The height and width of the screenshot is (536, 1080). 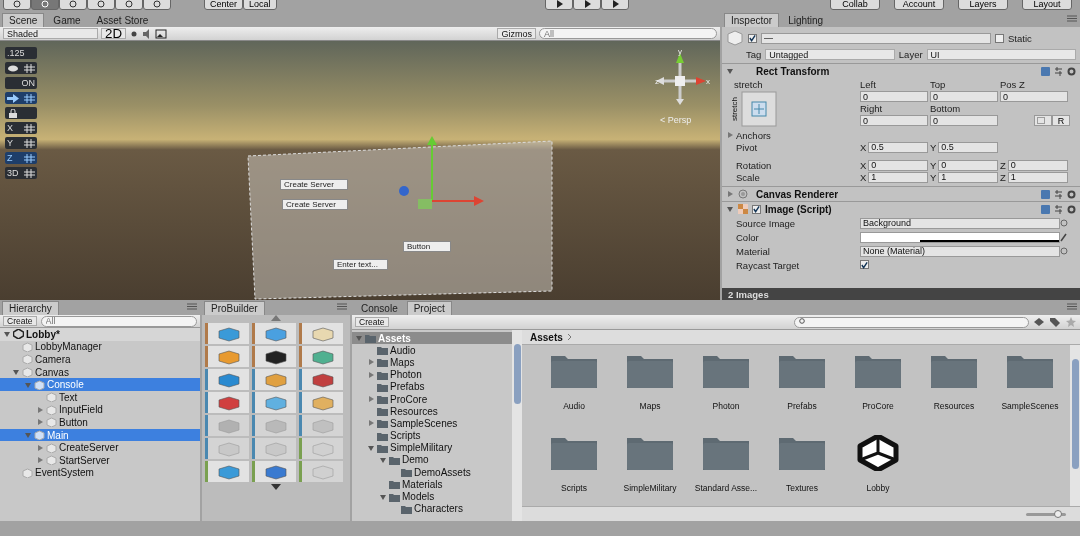 What do you see at coordinates (100, 447) in the screenshot?
I see `hierarchy-row: CreateServer` at bounding box center [100, 447].